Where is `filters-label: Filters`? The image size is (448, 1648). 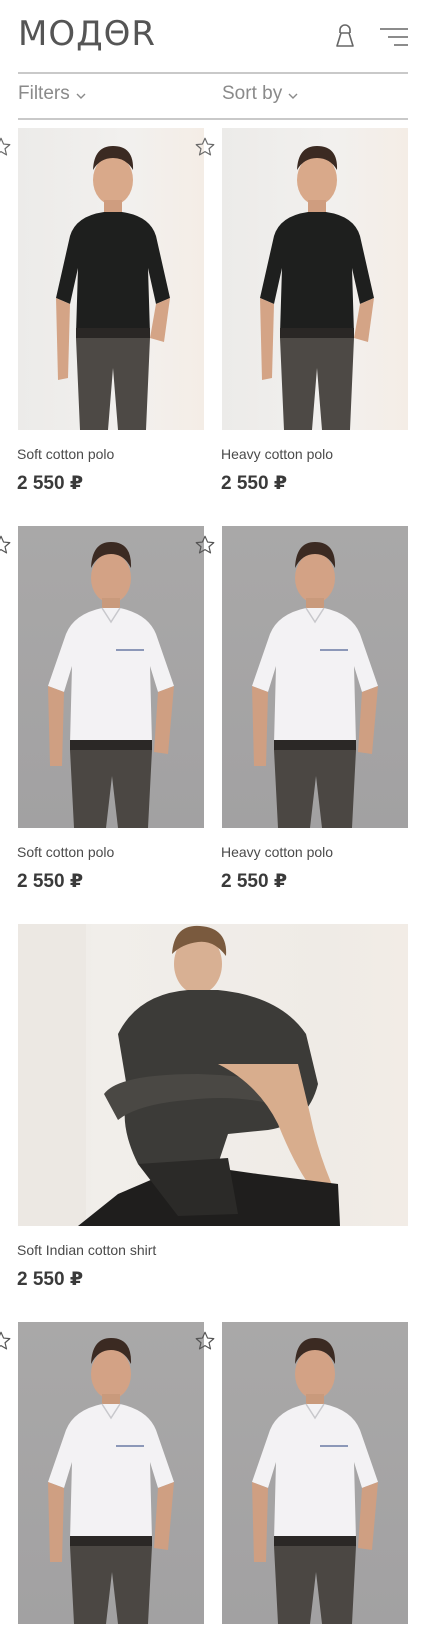 filters-label: Filters is located at coordinates (44, 93).